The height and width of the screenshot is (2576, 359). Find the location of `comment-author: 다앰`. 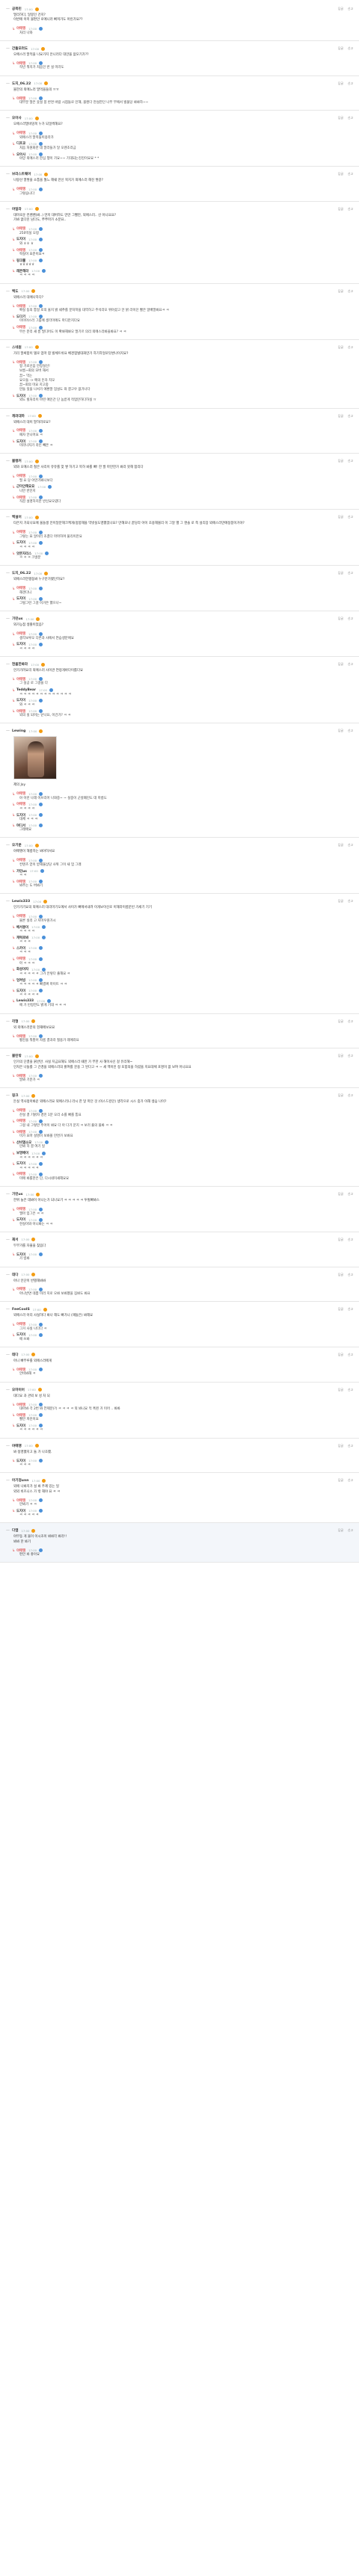

comment-author: 다앰 is located at coordinates (15, 1530).